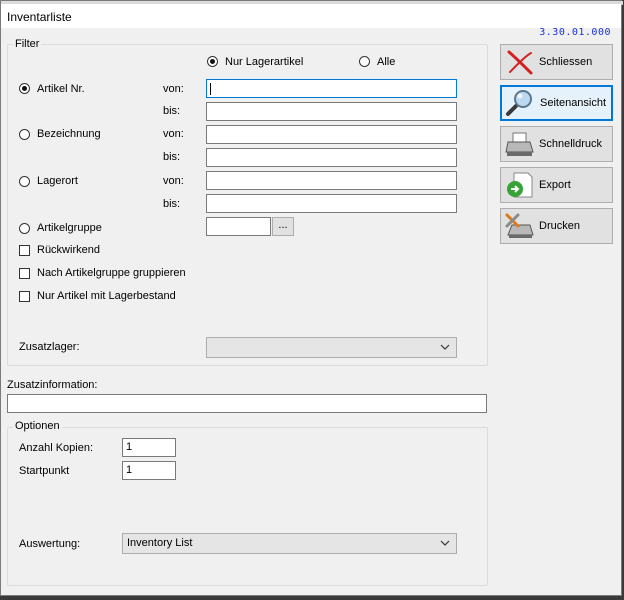  What do you see at coordinates (519, 225) in the screenshot?
I see `print-settings-icon` at bounding box center [519, 225].